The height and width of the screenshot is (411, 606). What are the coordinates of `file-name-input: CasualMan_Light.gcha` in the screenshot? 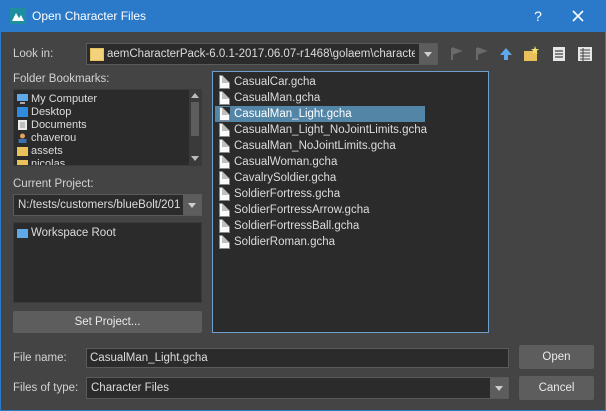 It's located at (297, 358).